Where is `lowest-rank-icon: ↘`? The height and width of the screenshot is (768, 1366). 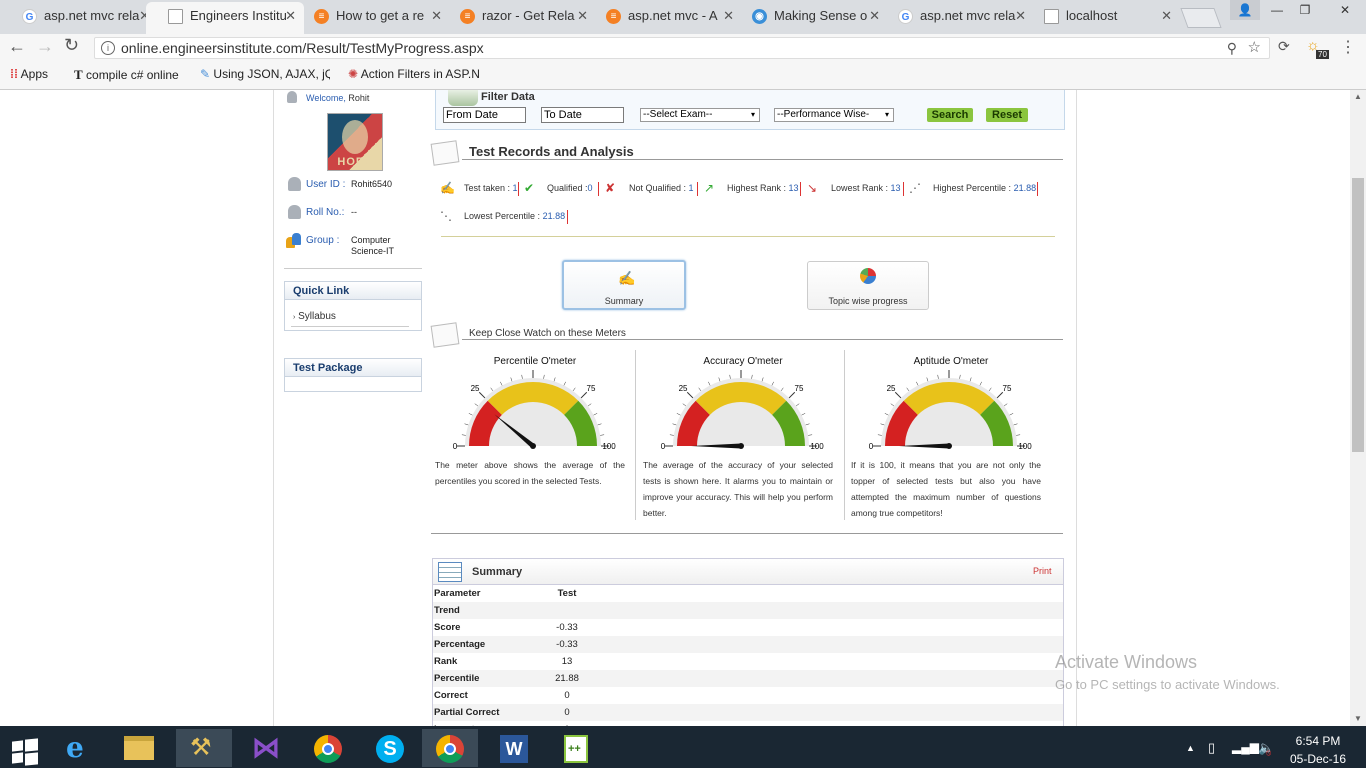
lowest-rank-icon: ↘ is located at coordinates (812, 188).